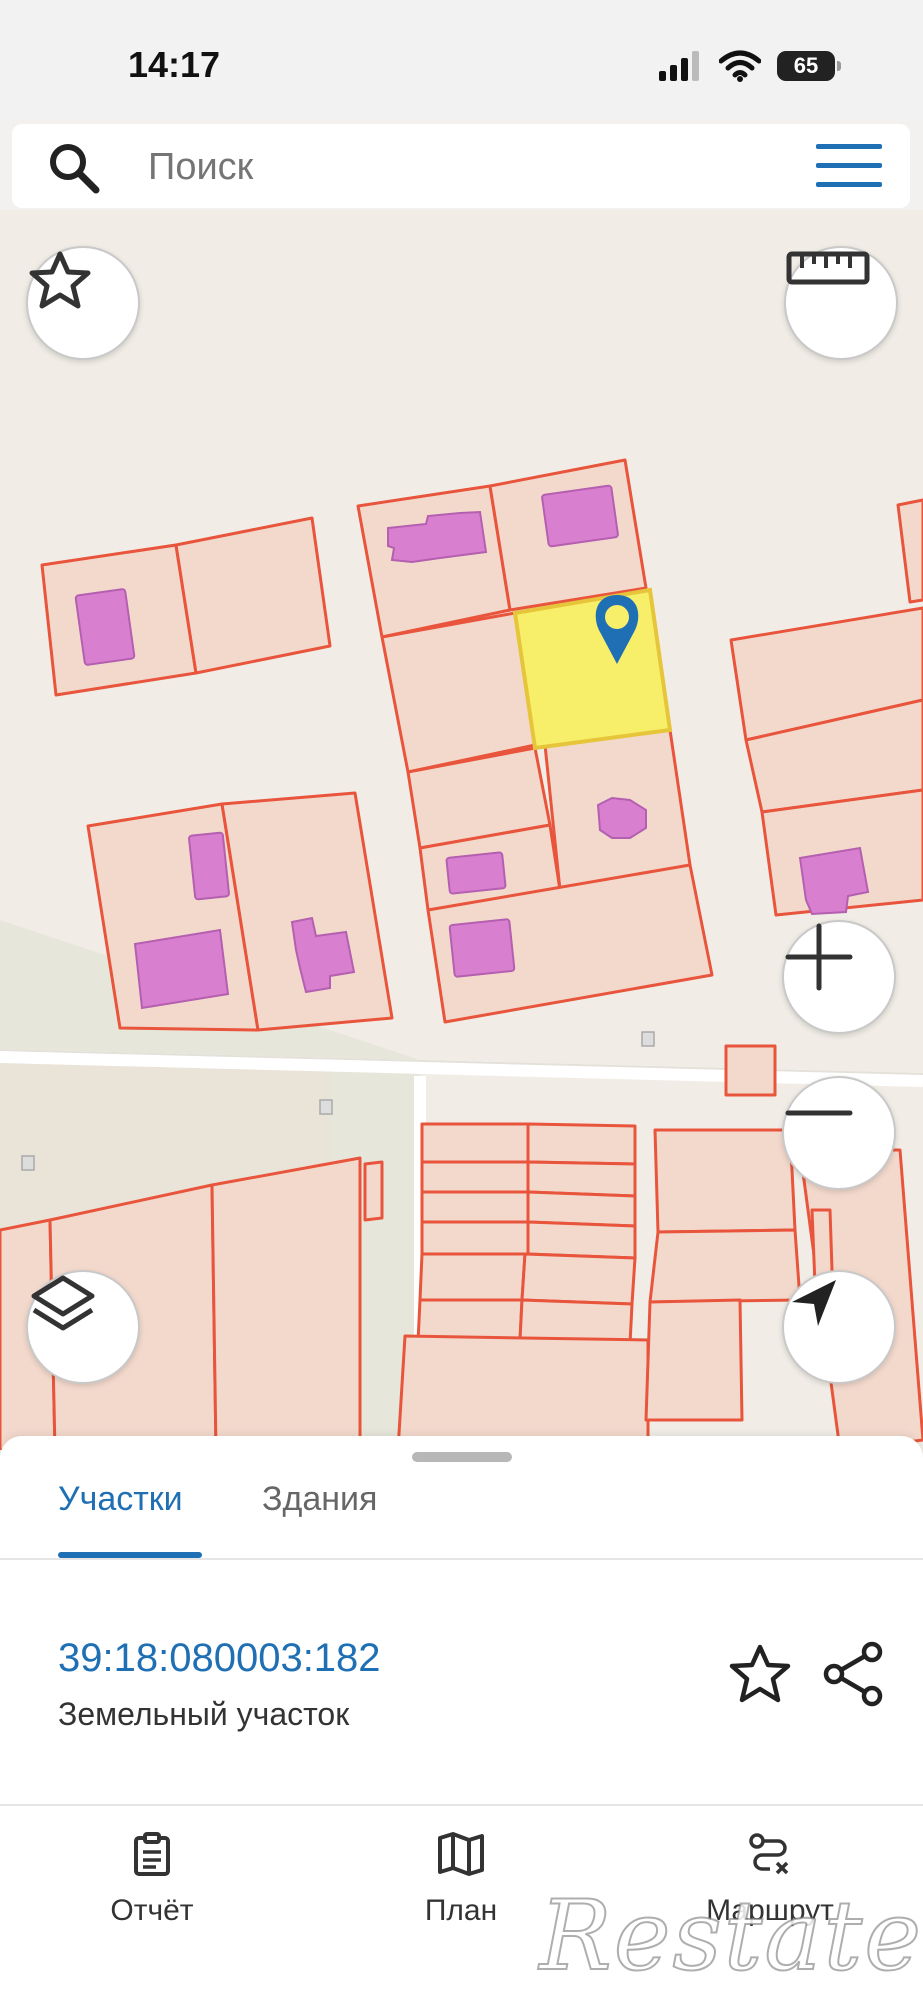 The image size is (923, 2000). I want to click on favorites-button, so click(83, 303).